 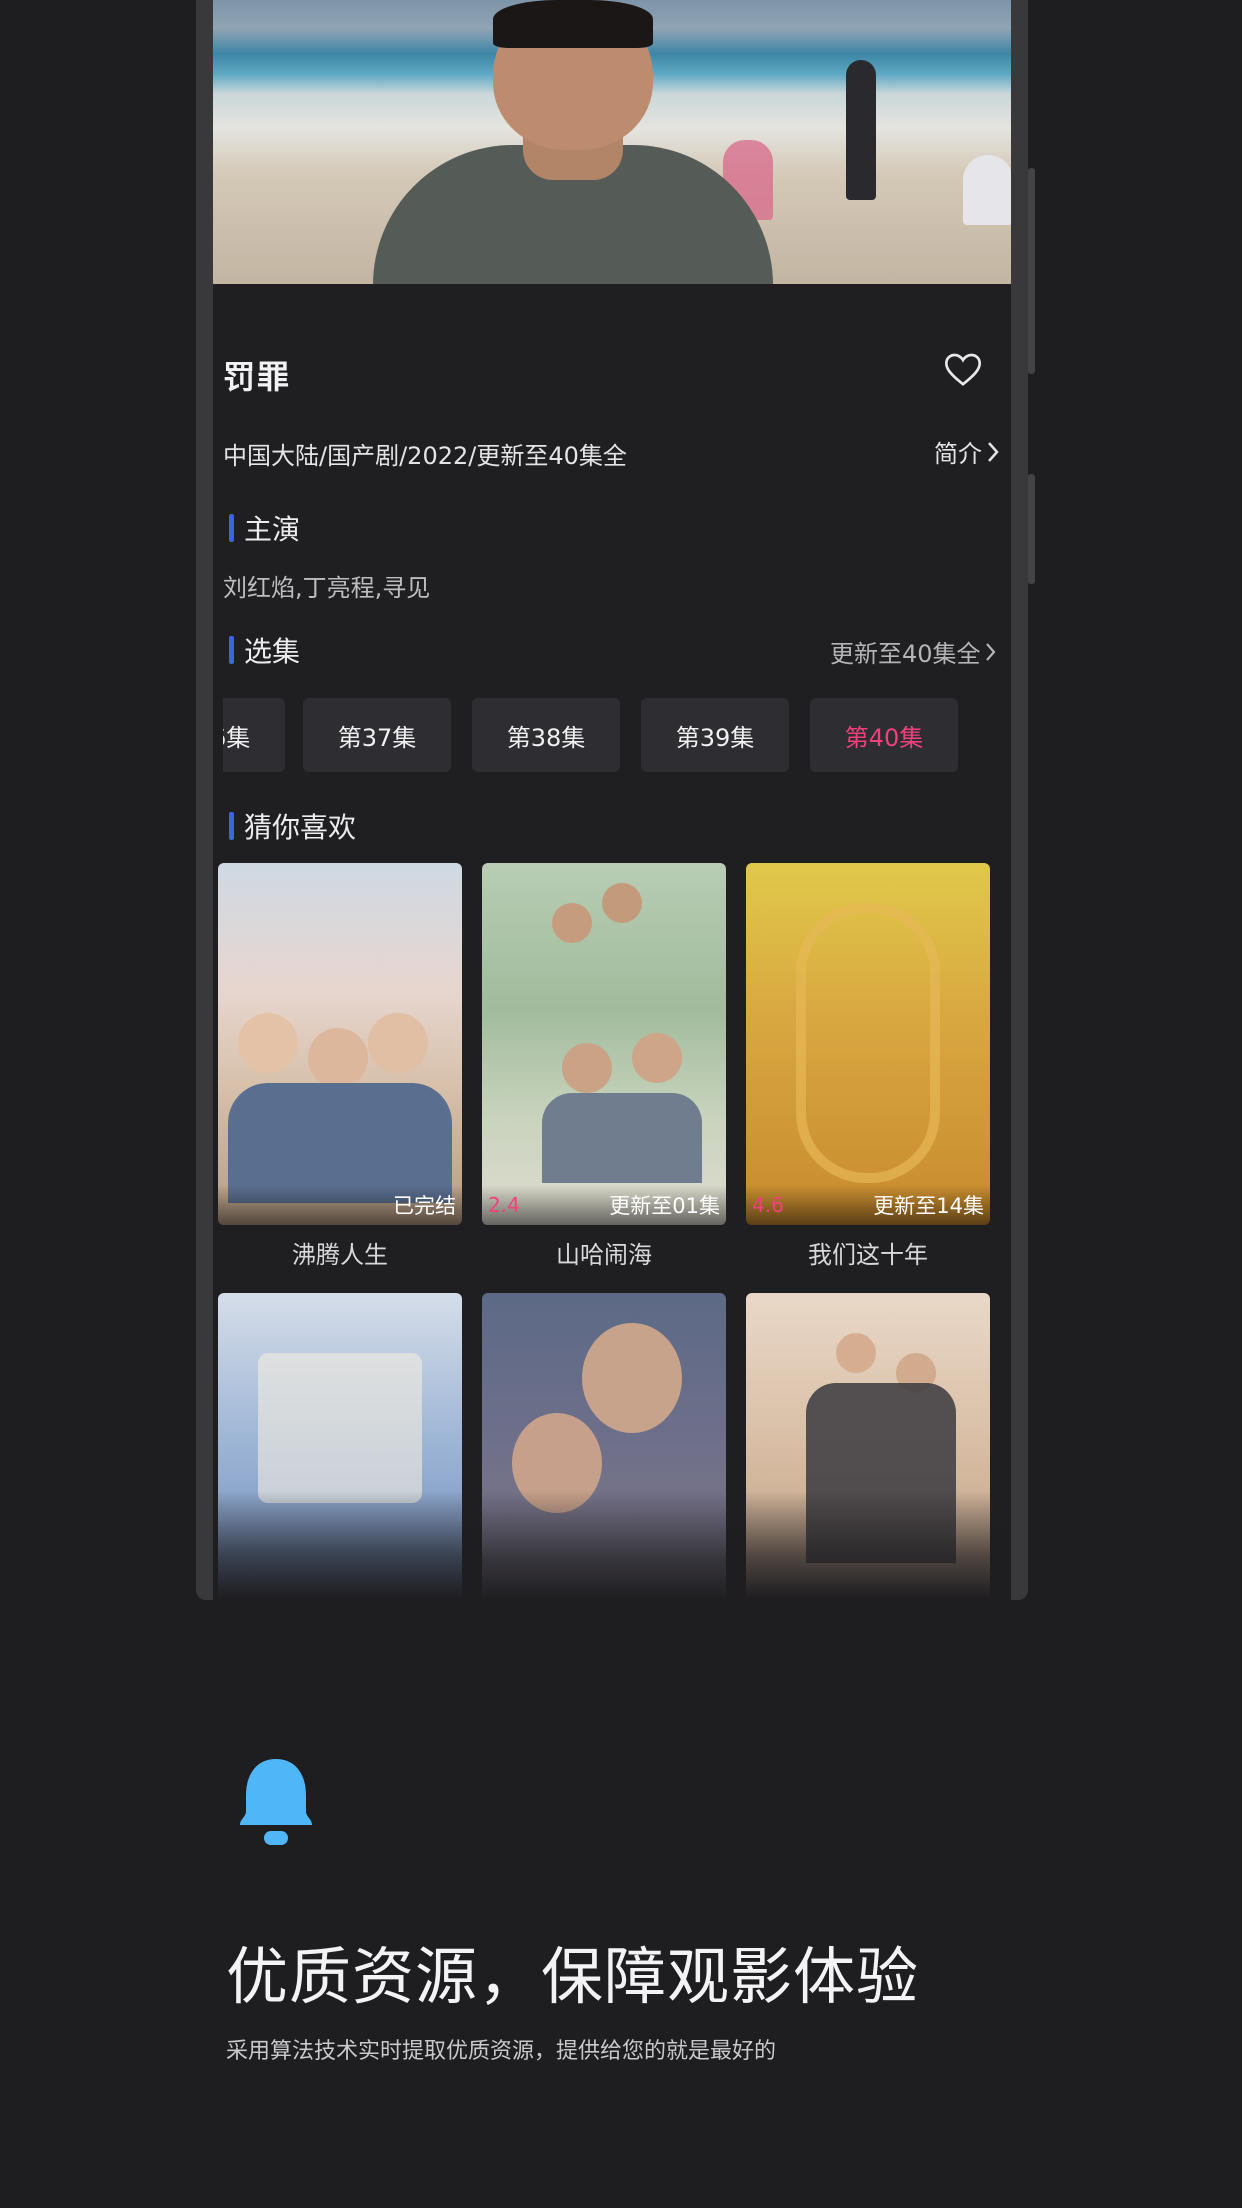 I want to click on poster-image: 4.6 更新至14集, so click(x=868, y=1044).